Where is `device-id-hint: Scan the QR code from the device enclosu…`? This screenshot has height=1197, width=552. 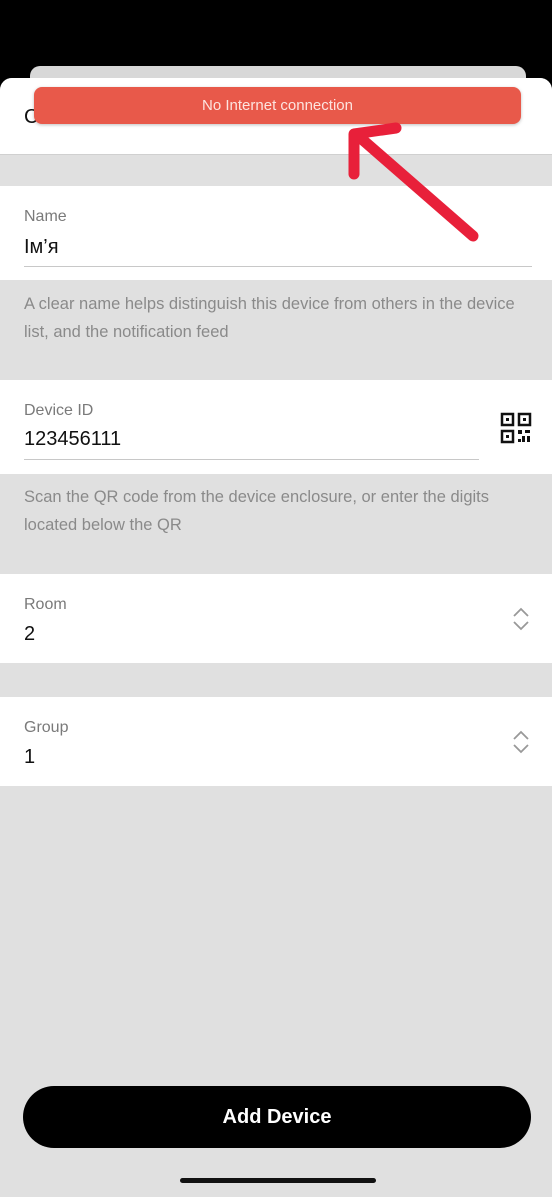
device-id-hint: Scan the QR code from the device enclosu… is located at coordinates (256, 511).